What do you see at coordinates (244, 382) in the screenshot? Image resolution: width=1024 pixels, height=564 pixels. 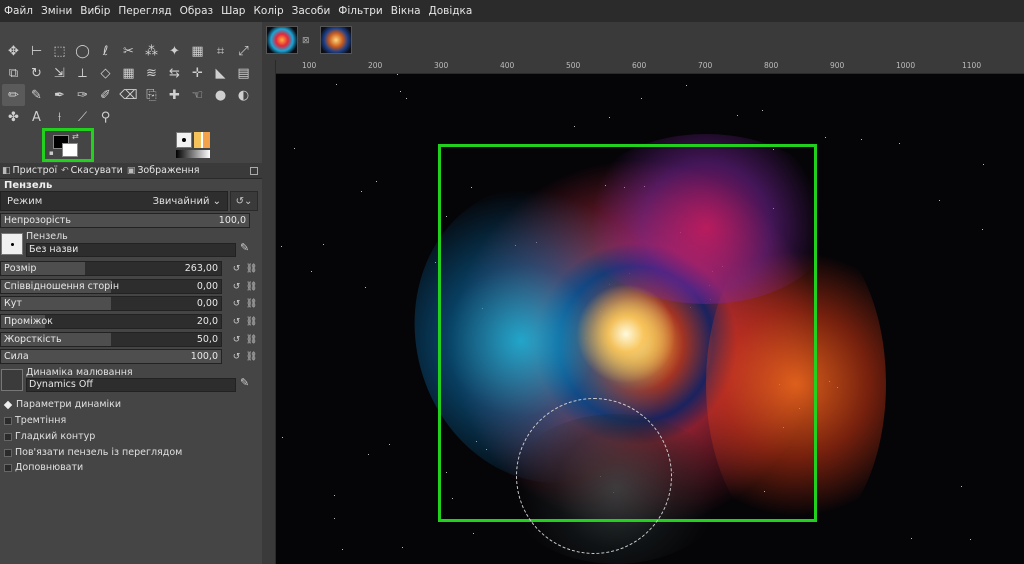 I see `dynamics-edit-icon: ✎` at bounding box center [244, 382].